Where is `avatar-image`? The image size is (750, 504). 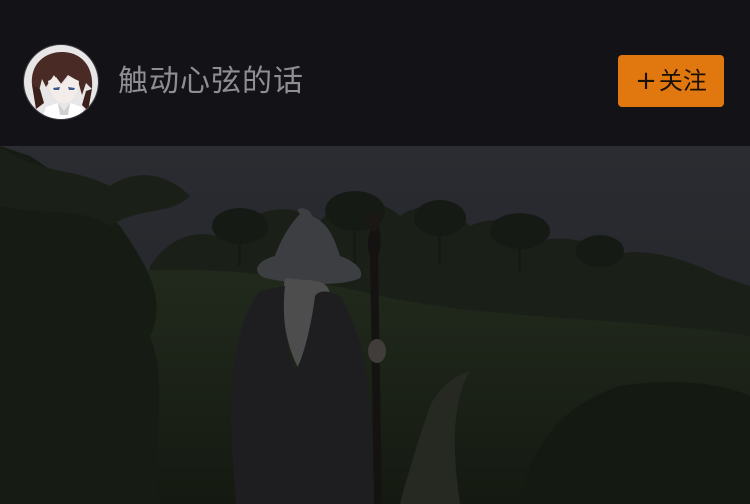 avatar-image is located at coordinates (61, 82).